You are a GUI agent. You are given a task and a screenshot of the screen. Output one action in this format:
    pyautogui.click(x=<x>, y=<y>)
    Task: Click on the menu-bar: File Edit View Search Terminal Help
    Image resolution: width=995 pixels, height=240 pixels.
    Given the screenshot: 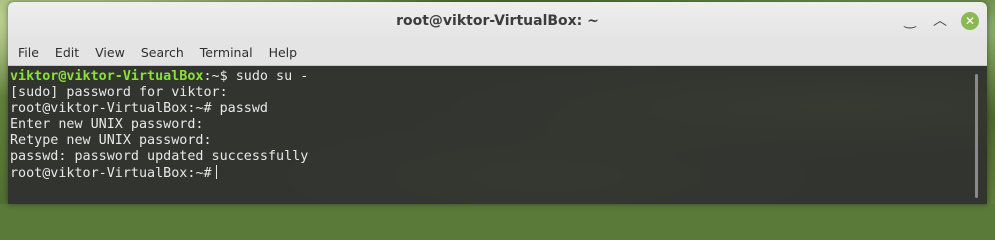 What is the action you would take?
    pyautogui.click(x=497, y=53)
    